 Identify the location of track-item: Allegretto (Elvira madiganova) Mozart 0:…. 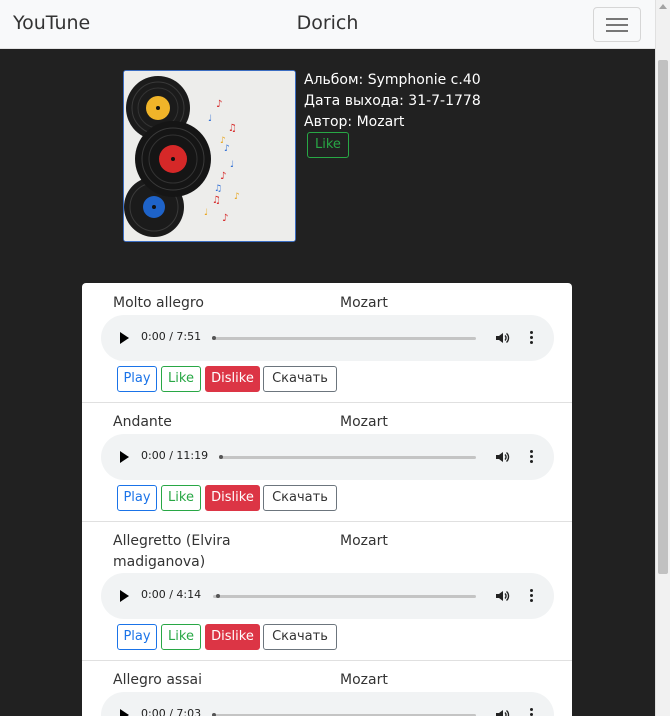
(327, 591).